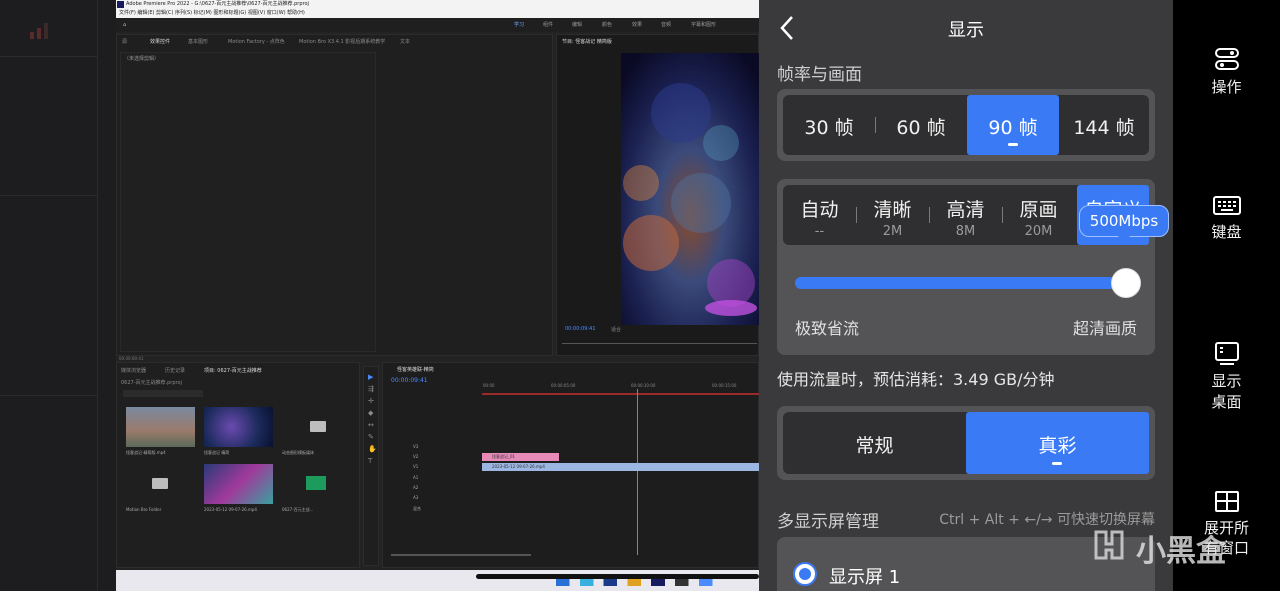  Describe the element at coordinates (144, 509) in the screenshot. I see `bin-label-4: Motion Bro Folder` at that location.